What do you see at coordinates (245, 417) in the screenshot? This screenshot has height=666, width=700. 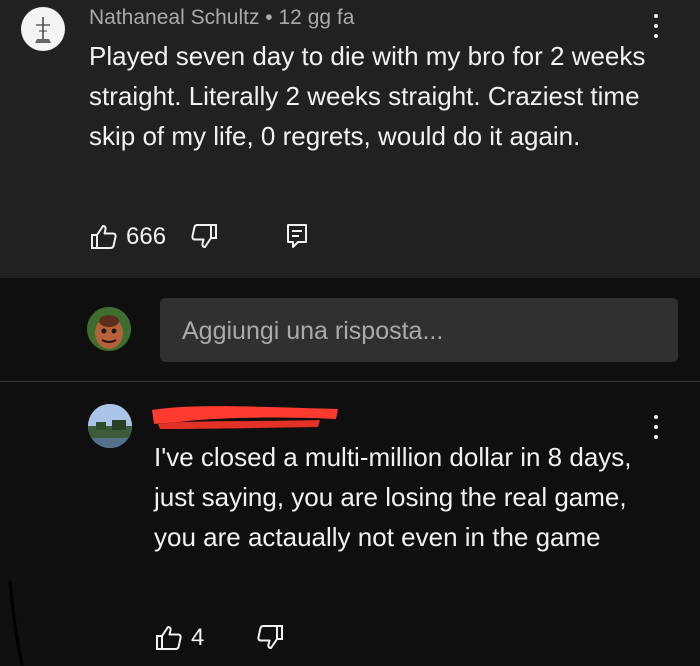 I see `redacted-author-name` at bounding box center [245, 417].